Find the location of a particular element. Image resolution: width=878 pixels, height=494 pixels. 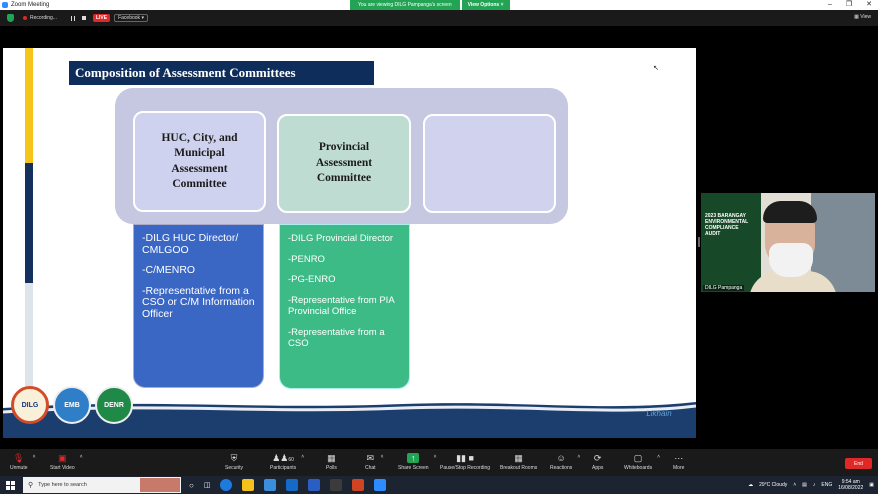

task-view-icon: ◫ is located at coordinates (207, 485).